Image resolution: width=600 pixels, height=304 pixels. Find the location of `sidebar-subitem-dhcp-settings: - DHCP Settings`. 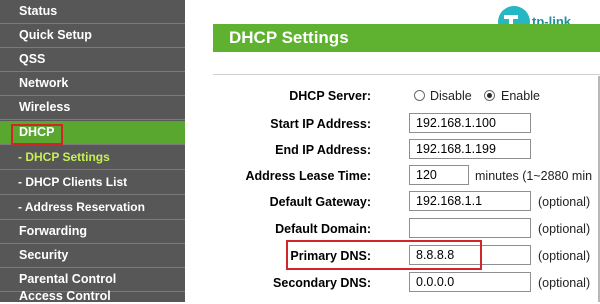

sidebar-subitem-dhcp-settings: - DHCP Settings is located at coordinates (92, 158).